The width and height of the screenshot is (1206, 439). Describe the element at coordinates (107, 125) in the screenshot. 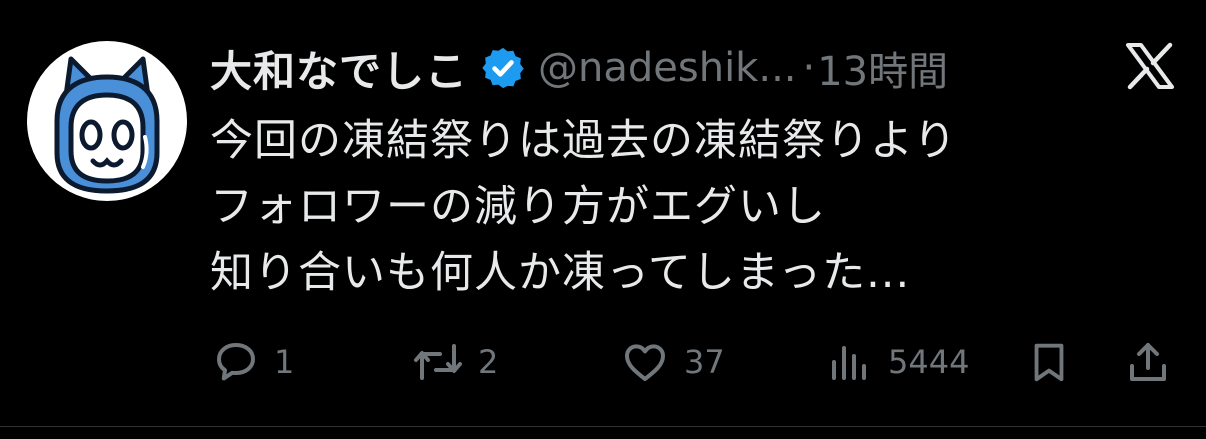

I see `cat-mascot-icon` at that location.